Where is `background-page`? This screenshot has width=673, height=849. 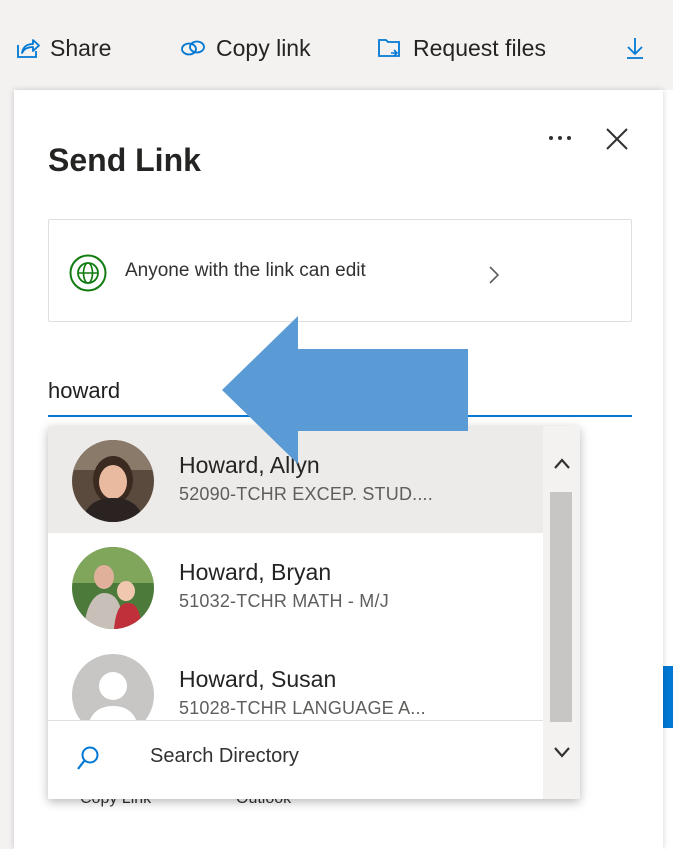
background-page is located at coordinates (668, 469).